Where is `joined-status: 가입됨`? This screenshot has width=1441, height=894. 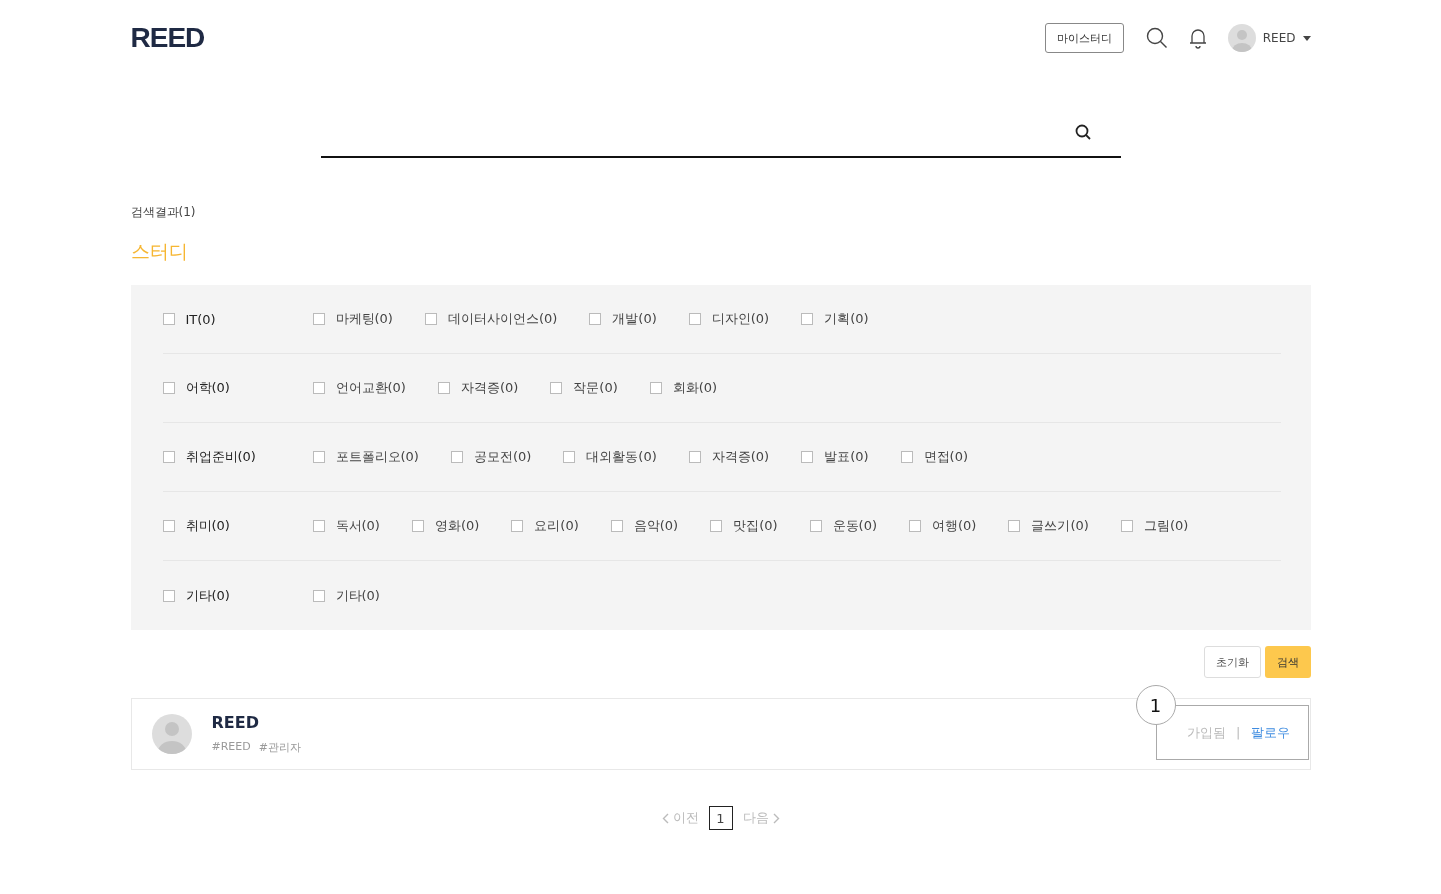 joined-status: 가입됨 is located at coordinates (1207, 732).